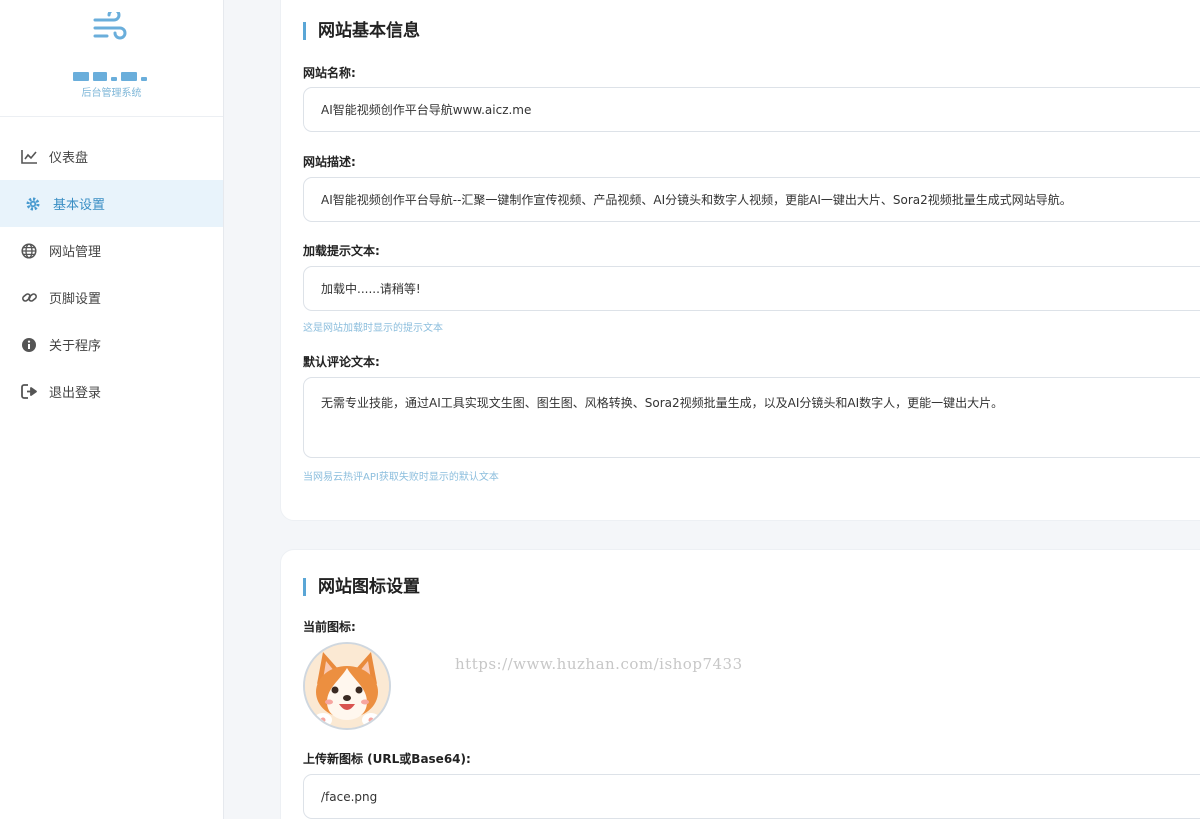 The image size is (1200, 819). I want to click on info-icon, so click(29, 345).